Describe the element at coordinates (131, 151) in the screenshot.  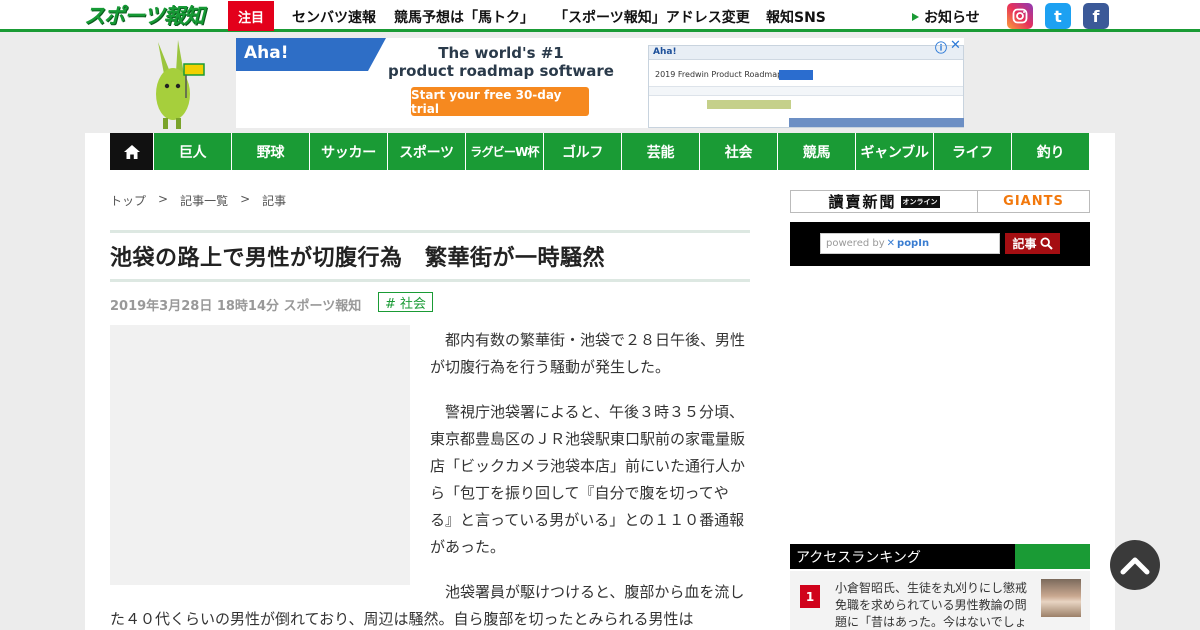
I see `home-icon` at that location.